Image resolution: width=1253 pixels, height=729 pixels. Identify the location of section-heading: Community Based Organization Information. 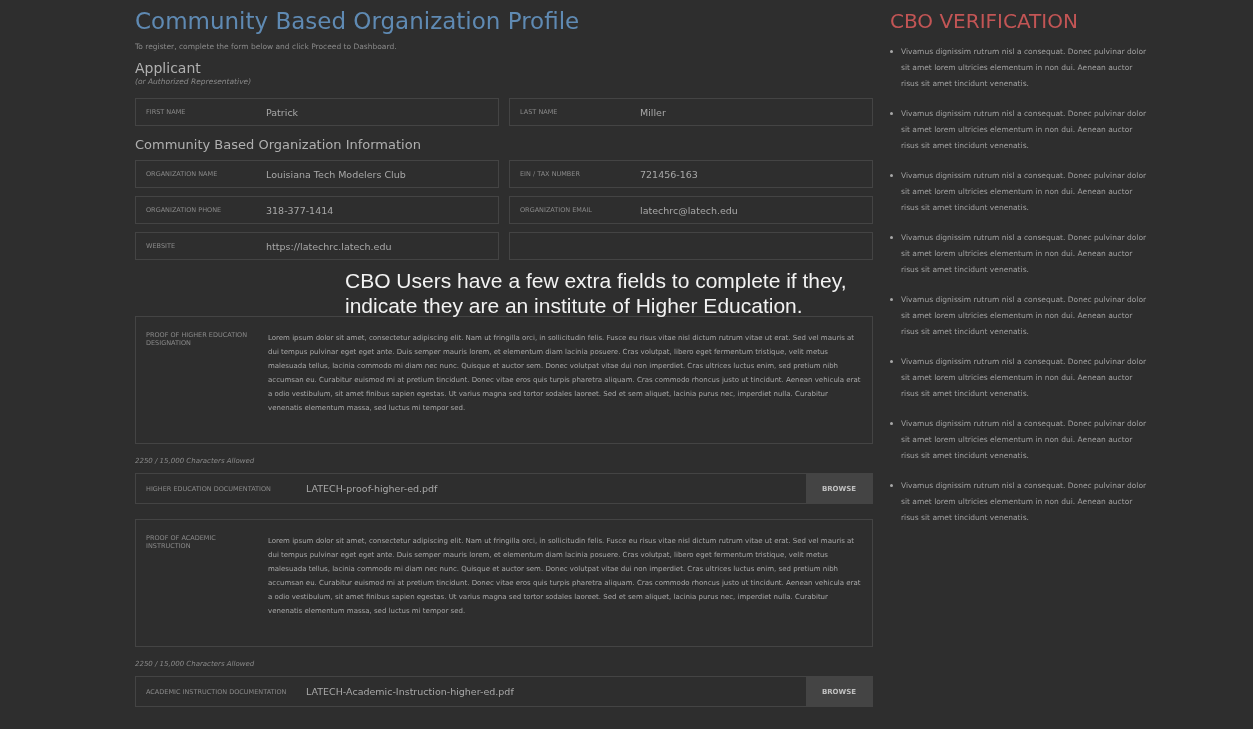
(278, 145).